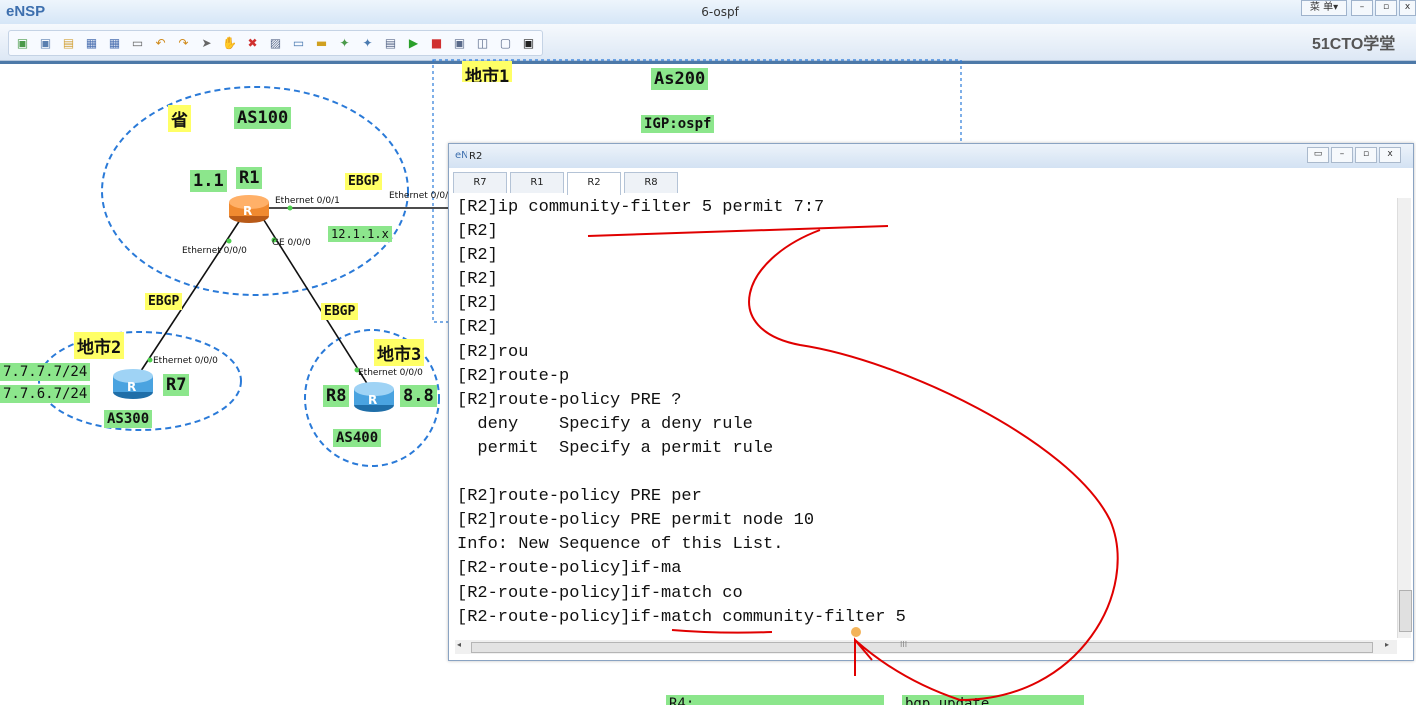 The width and height of the screenshot is (1416, 706). I want to click on router-r8-glyph: R, so click(373, 400).